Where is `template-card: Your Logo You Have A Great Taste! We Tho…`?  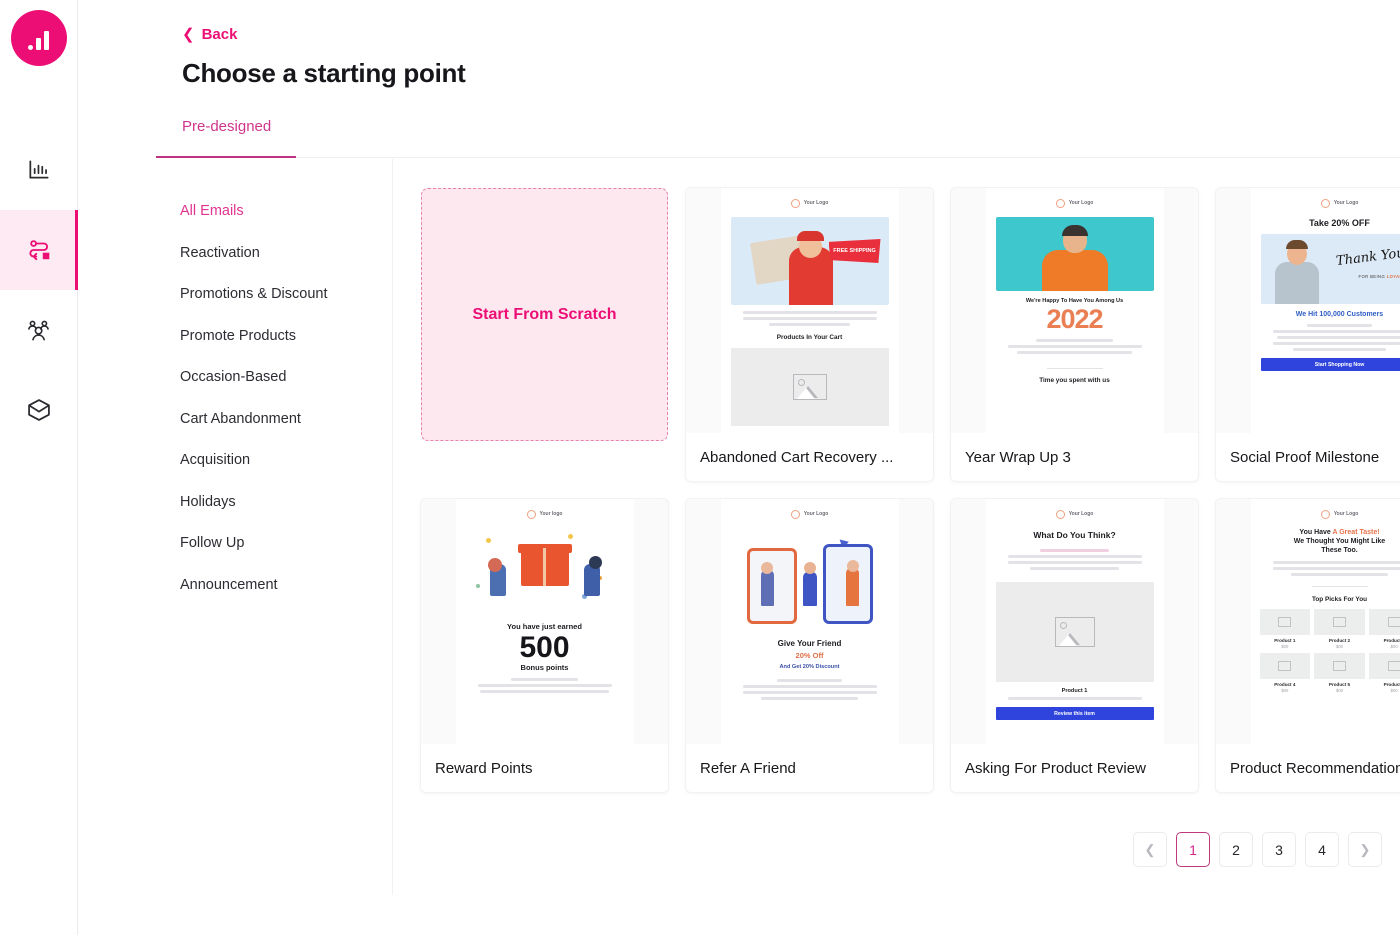
template-card: Your Logo You Have A Great Taste! We Tho… is located at coordinates (1308, 645).